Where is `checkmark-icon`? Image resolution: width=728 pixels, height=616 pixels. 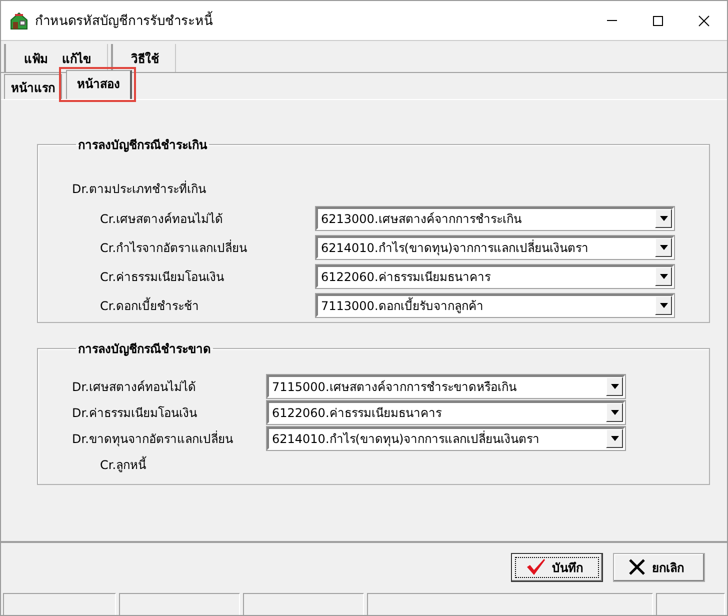
checkmark-icon is located at coordinates (536, 567).